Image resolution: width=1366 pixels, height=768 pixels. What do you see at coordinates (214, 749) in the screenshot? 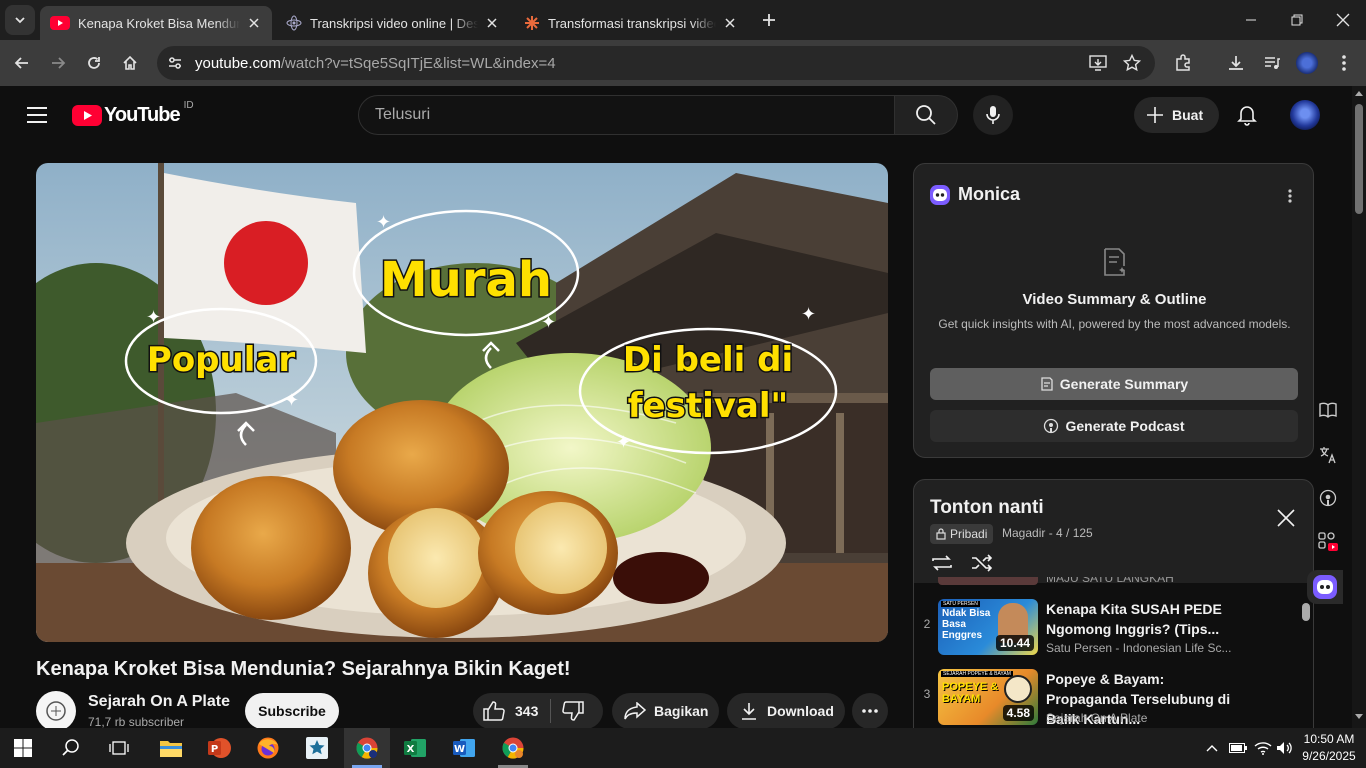
I see `svg-text: P` at bounding box center [214, 749].